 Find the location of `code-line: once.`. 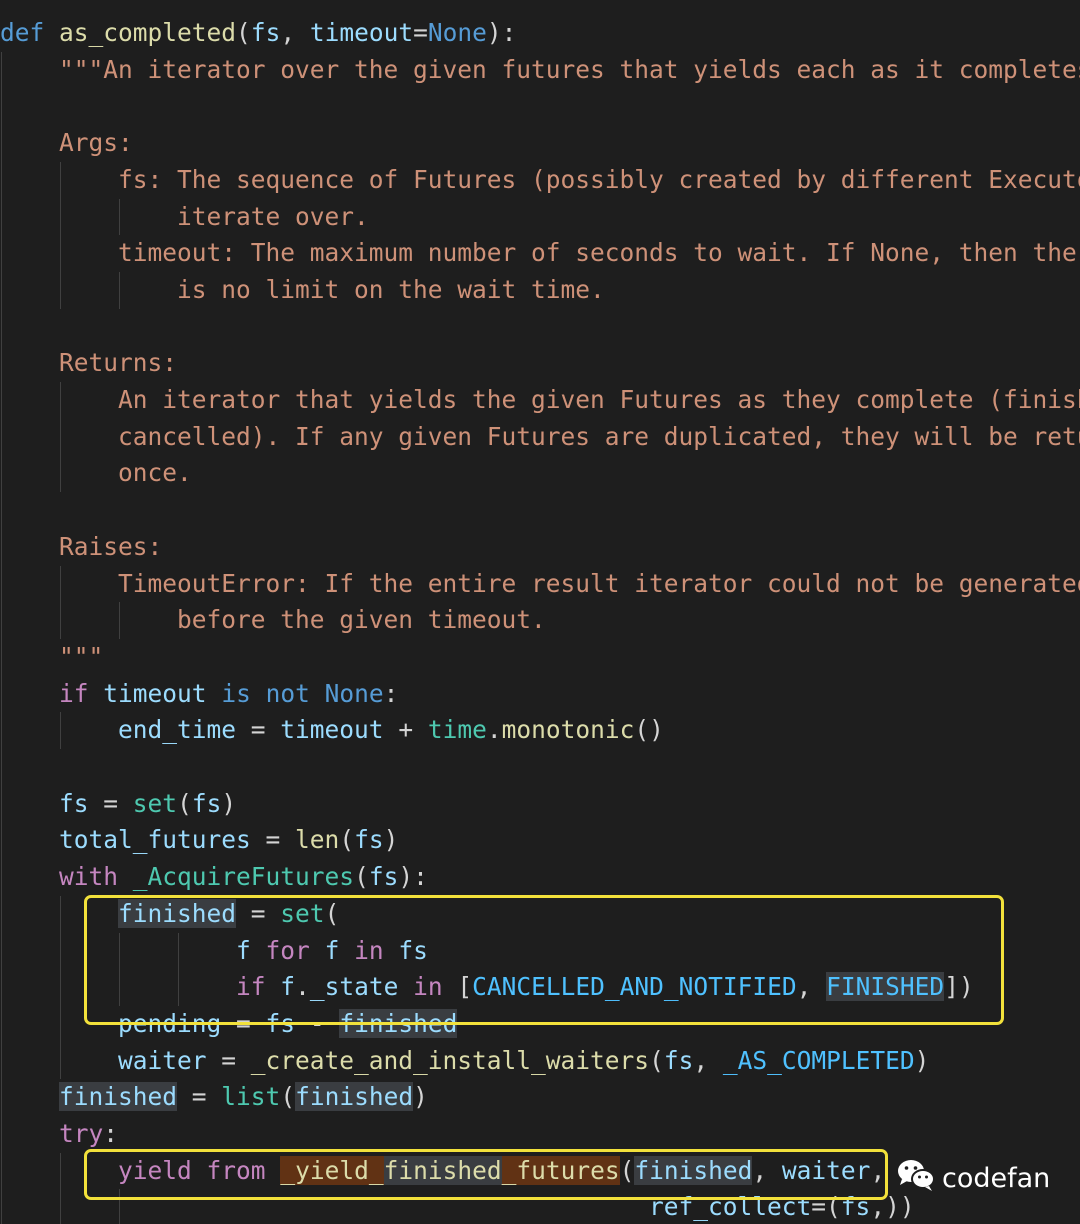

code-line: once. is located at coordinates (96, 473).